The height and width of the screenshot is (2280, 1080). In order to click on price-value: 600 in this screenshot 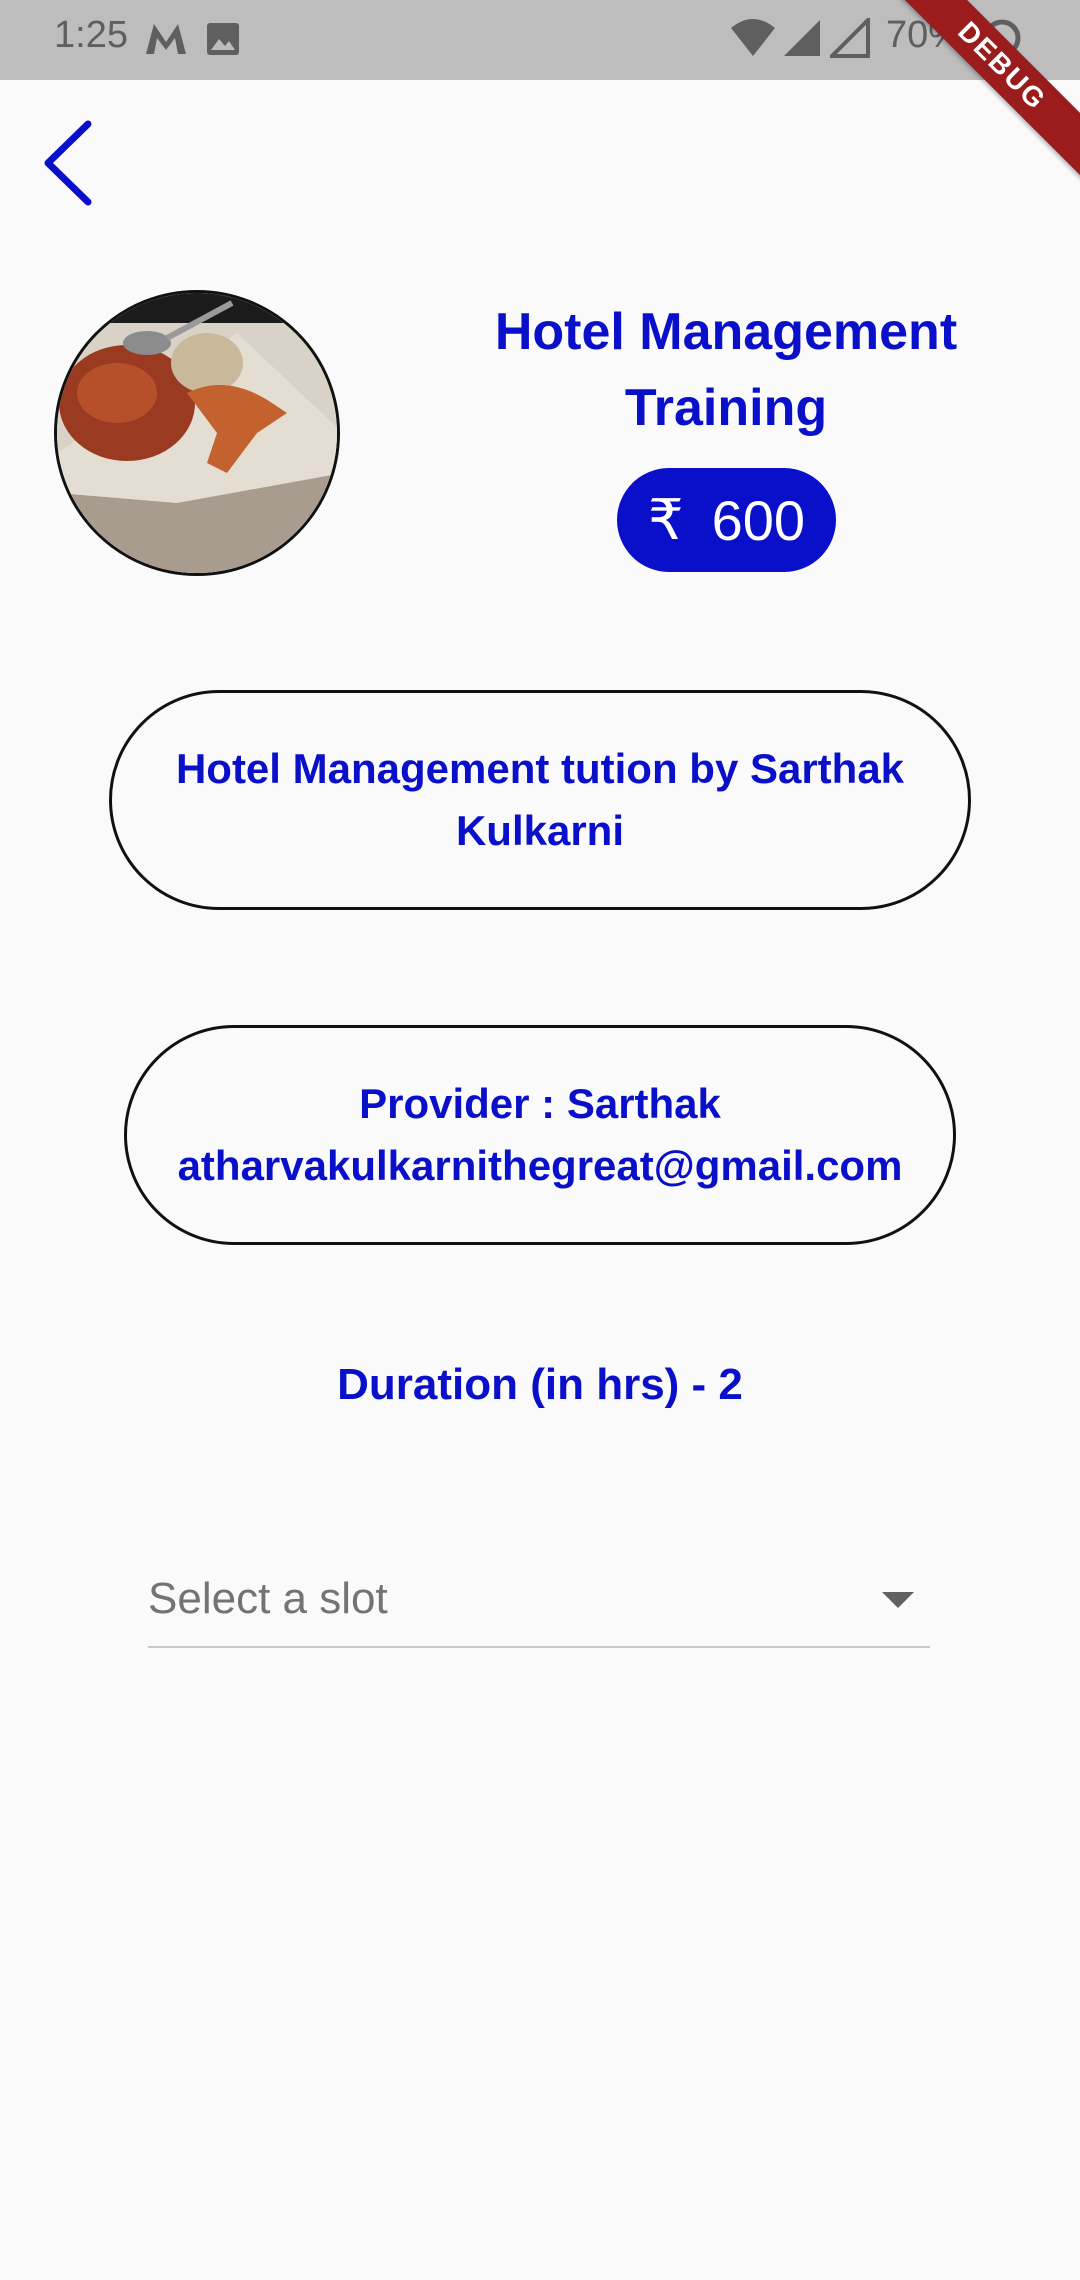, I will do `click(758, 520)`.